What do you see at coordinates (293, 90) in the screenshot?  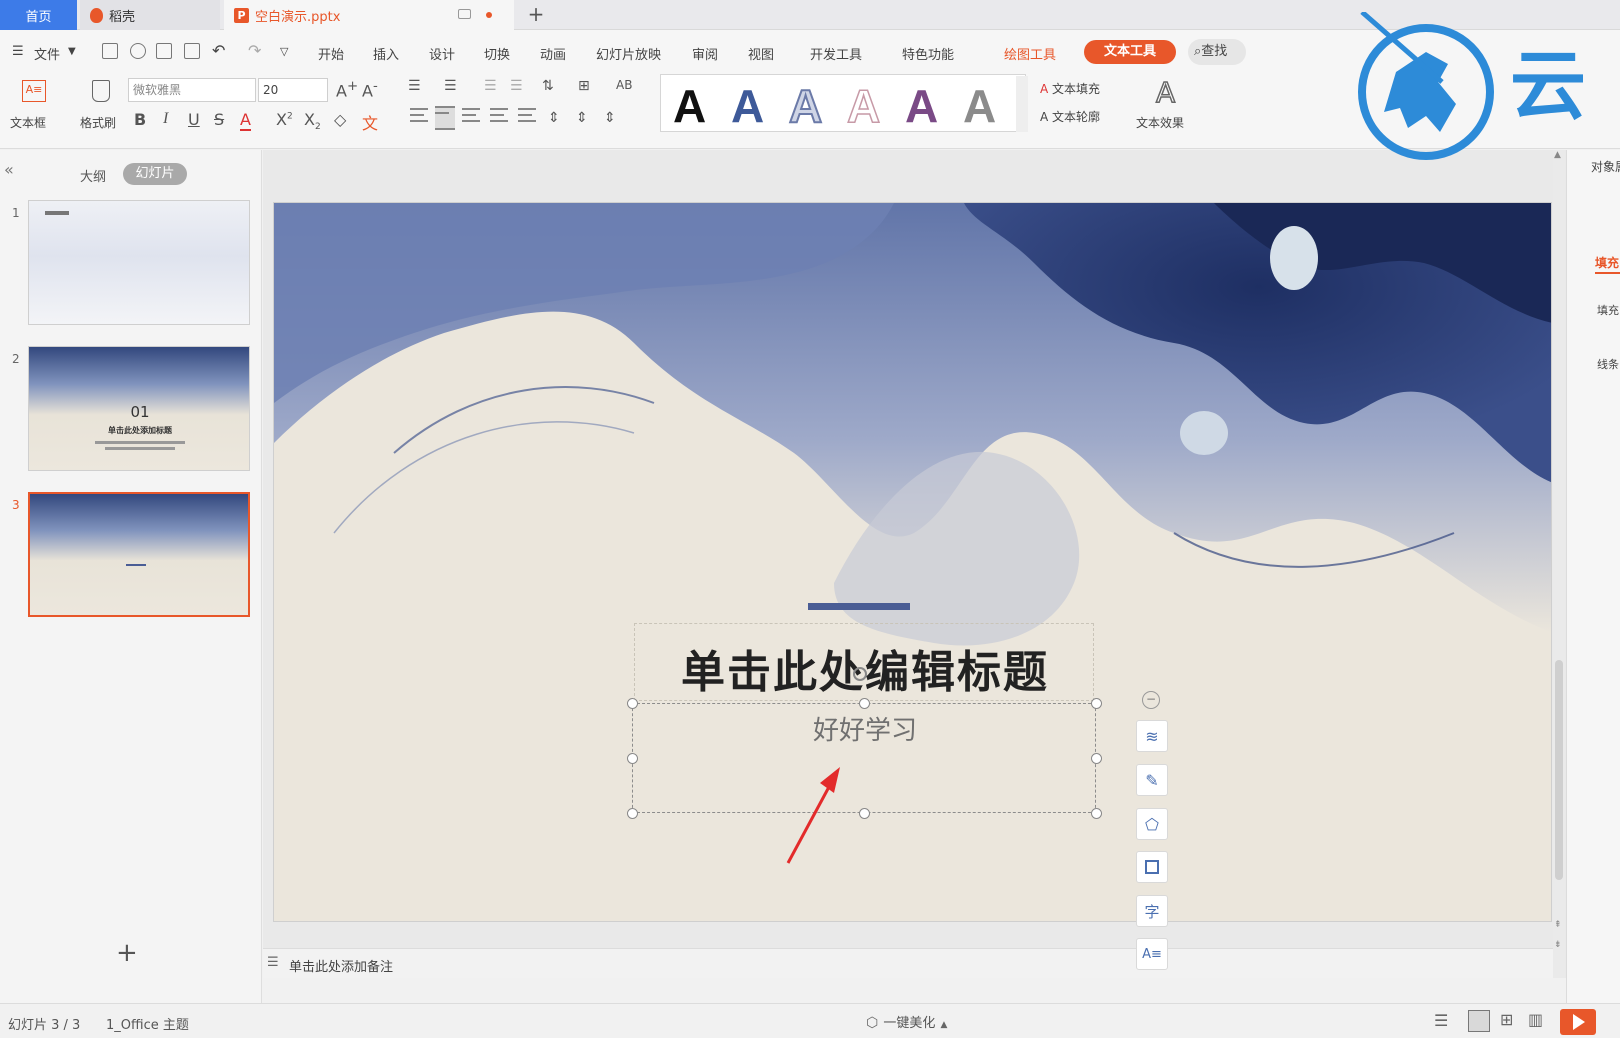 I see `font-size-select: 20` at bounding box center [293, 90].